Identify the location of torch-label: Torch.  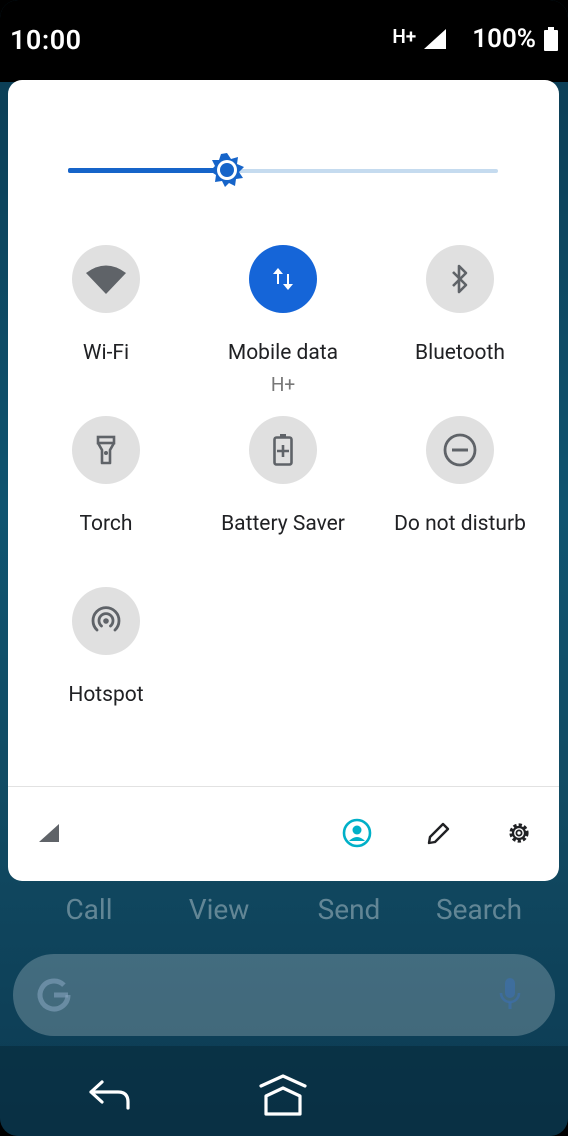
(106, 524).